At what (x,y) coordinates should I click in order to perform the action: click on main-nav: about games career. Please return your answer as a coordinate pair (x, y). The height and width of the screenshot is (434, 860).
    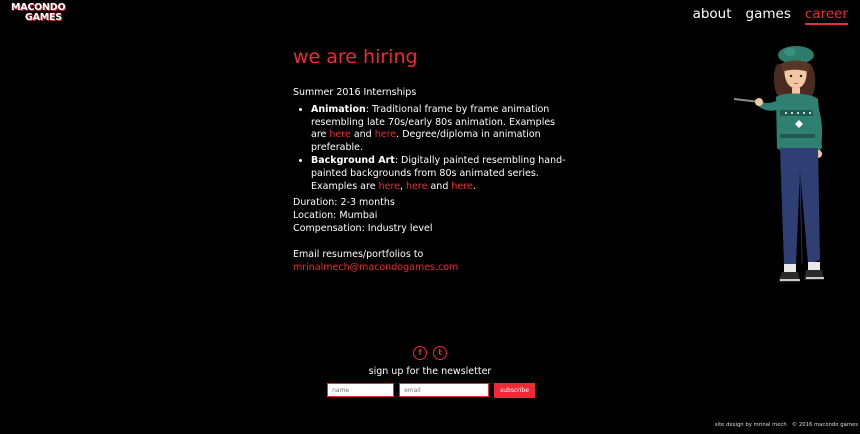
    Looking at the image, I should click on (770, 15).